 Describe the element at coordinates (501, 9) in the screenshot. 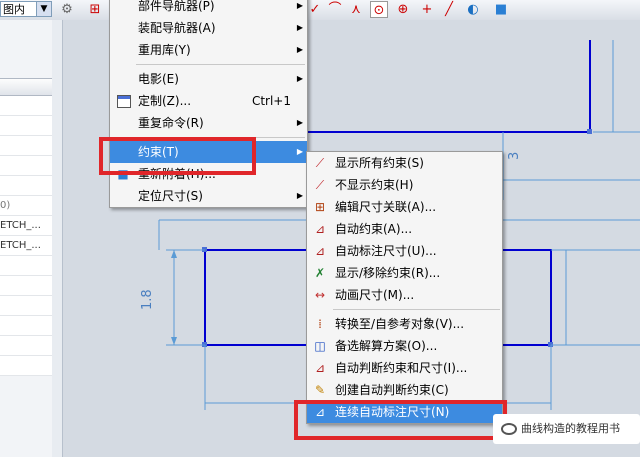

I see `cube-icon: ■` at that location.